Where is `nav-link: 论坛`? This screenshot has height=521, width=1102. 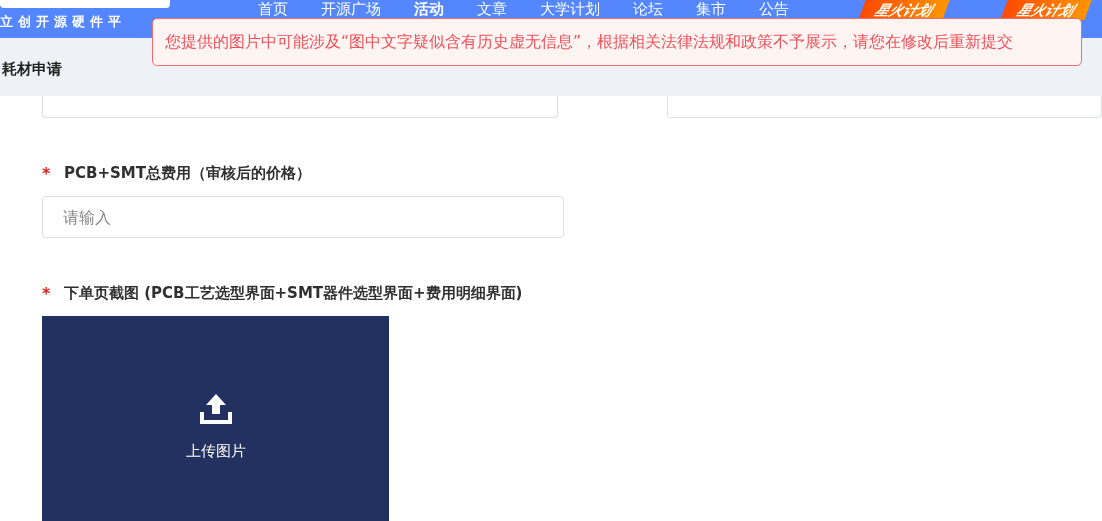
nav-link: 论坛 is located at coordinates (648, 9).